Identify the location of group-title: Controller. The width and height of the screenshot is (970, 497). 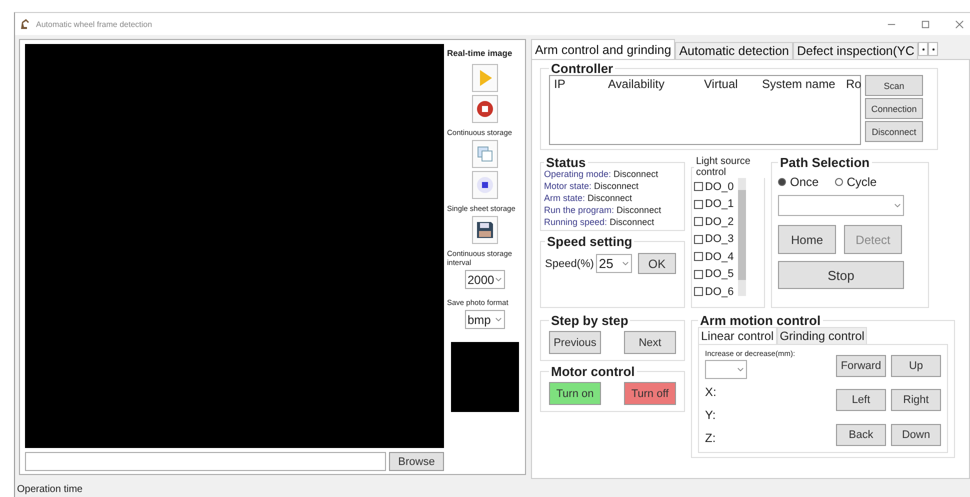
(582, 68).